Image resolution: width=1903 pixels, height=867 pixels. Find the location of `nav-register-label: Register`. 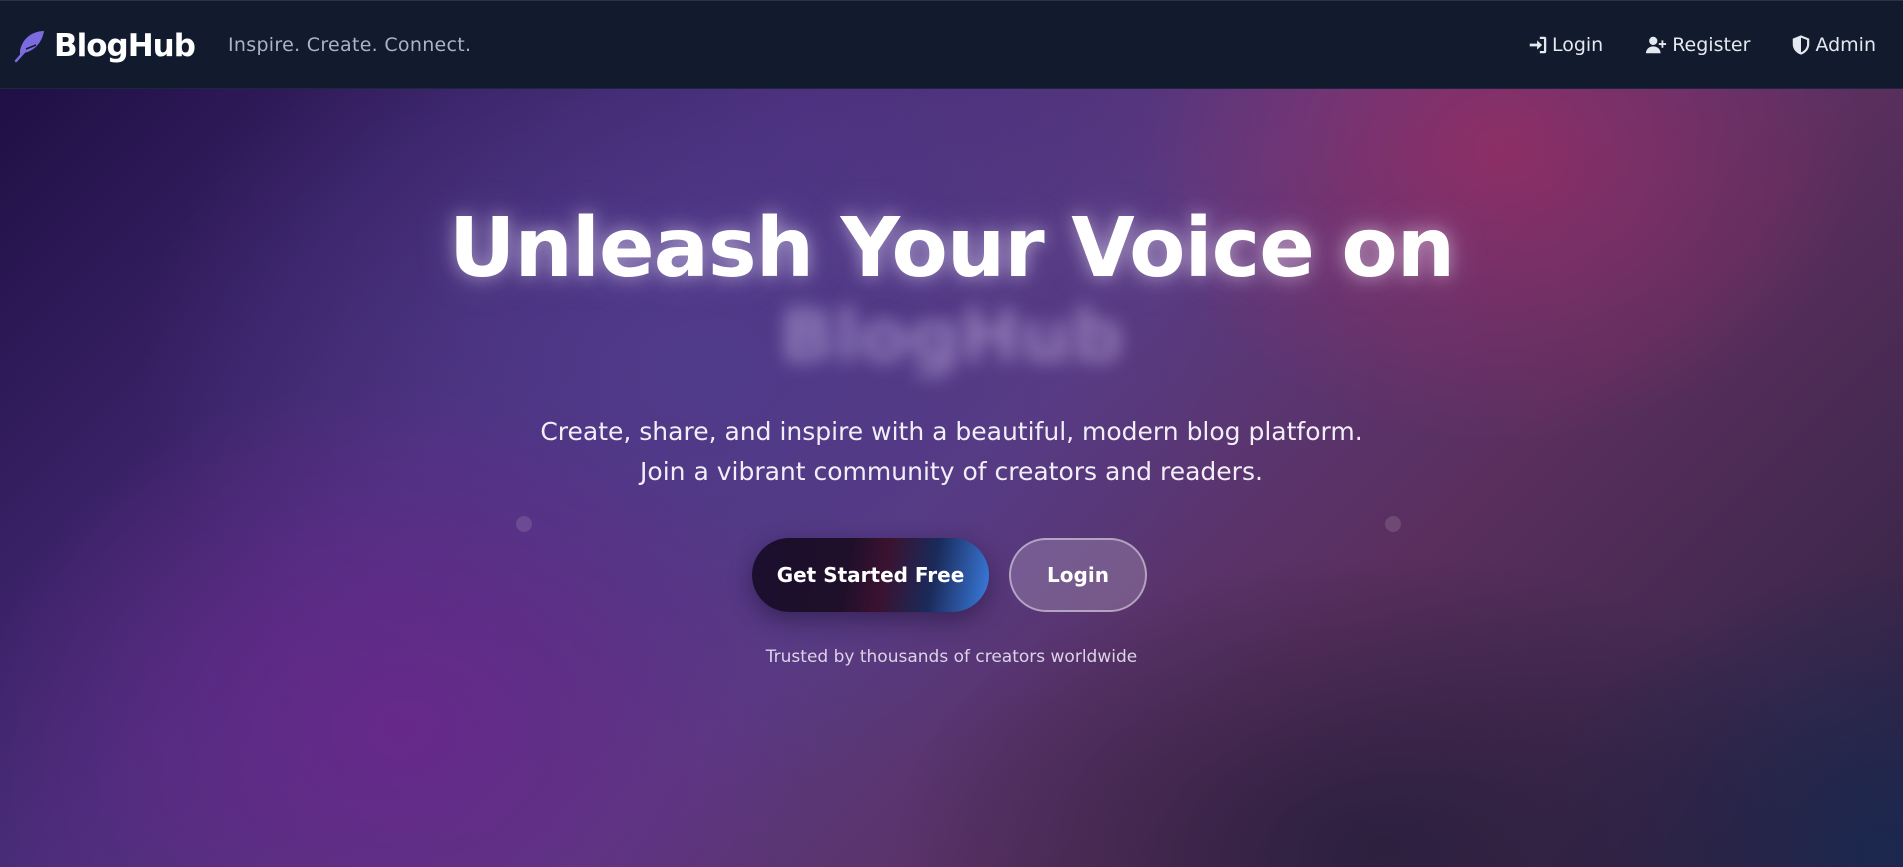

nav-register-label: Register is located at coordinates (1711, 45).